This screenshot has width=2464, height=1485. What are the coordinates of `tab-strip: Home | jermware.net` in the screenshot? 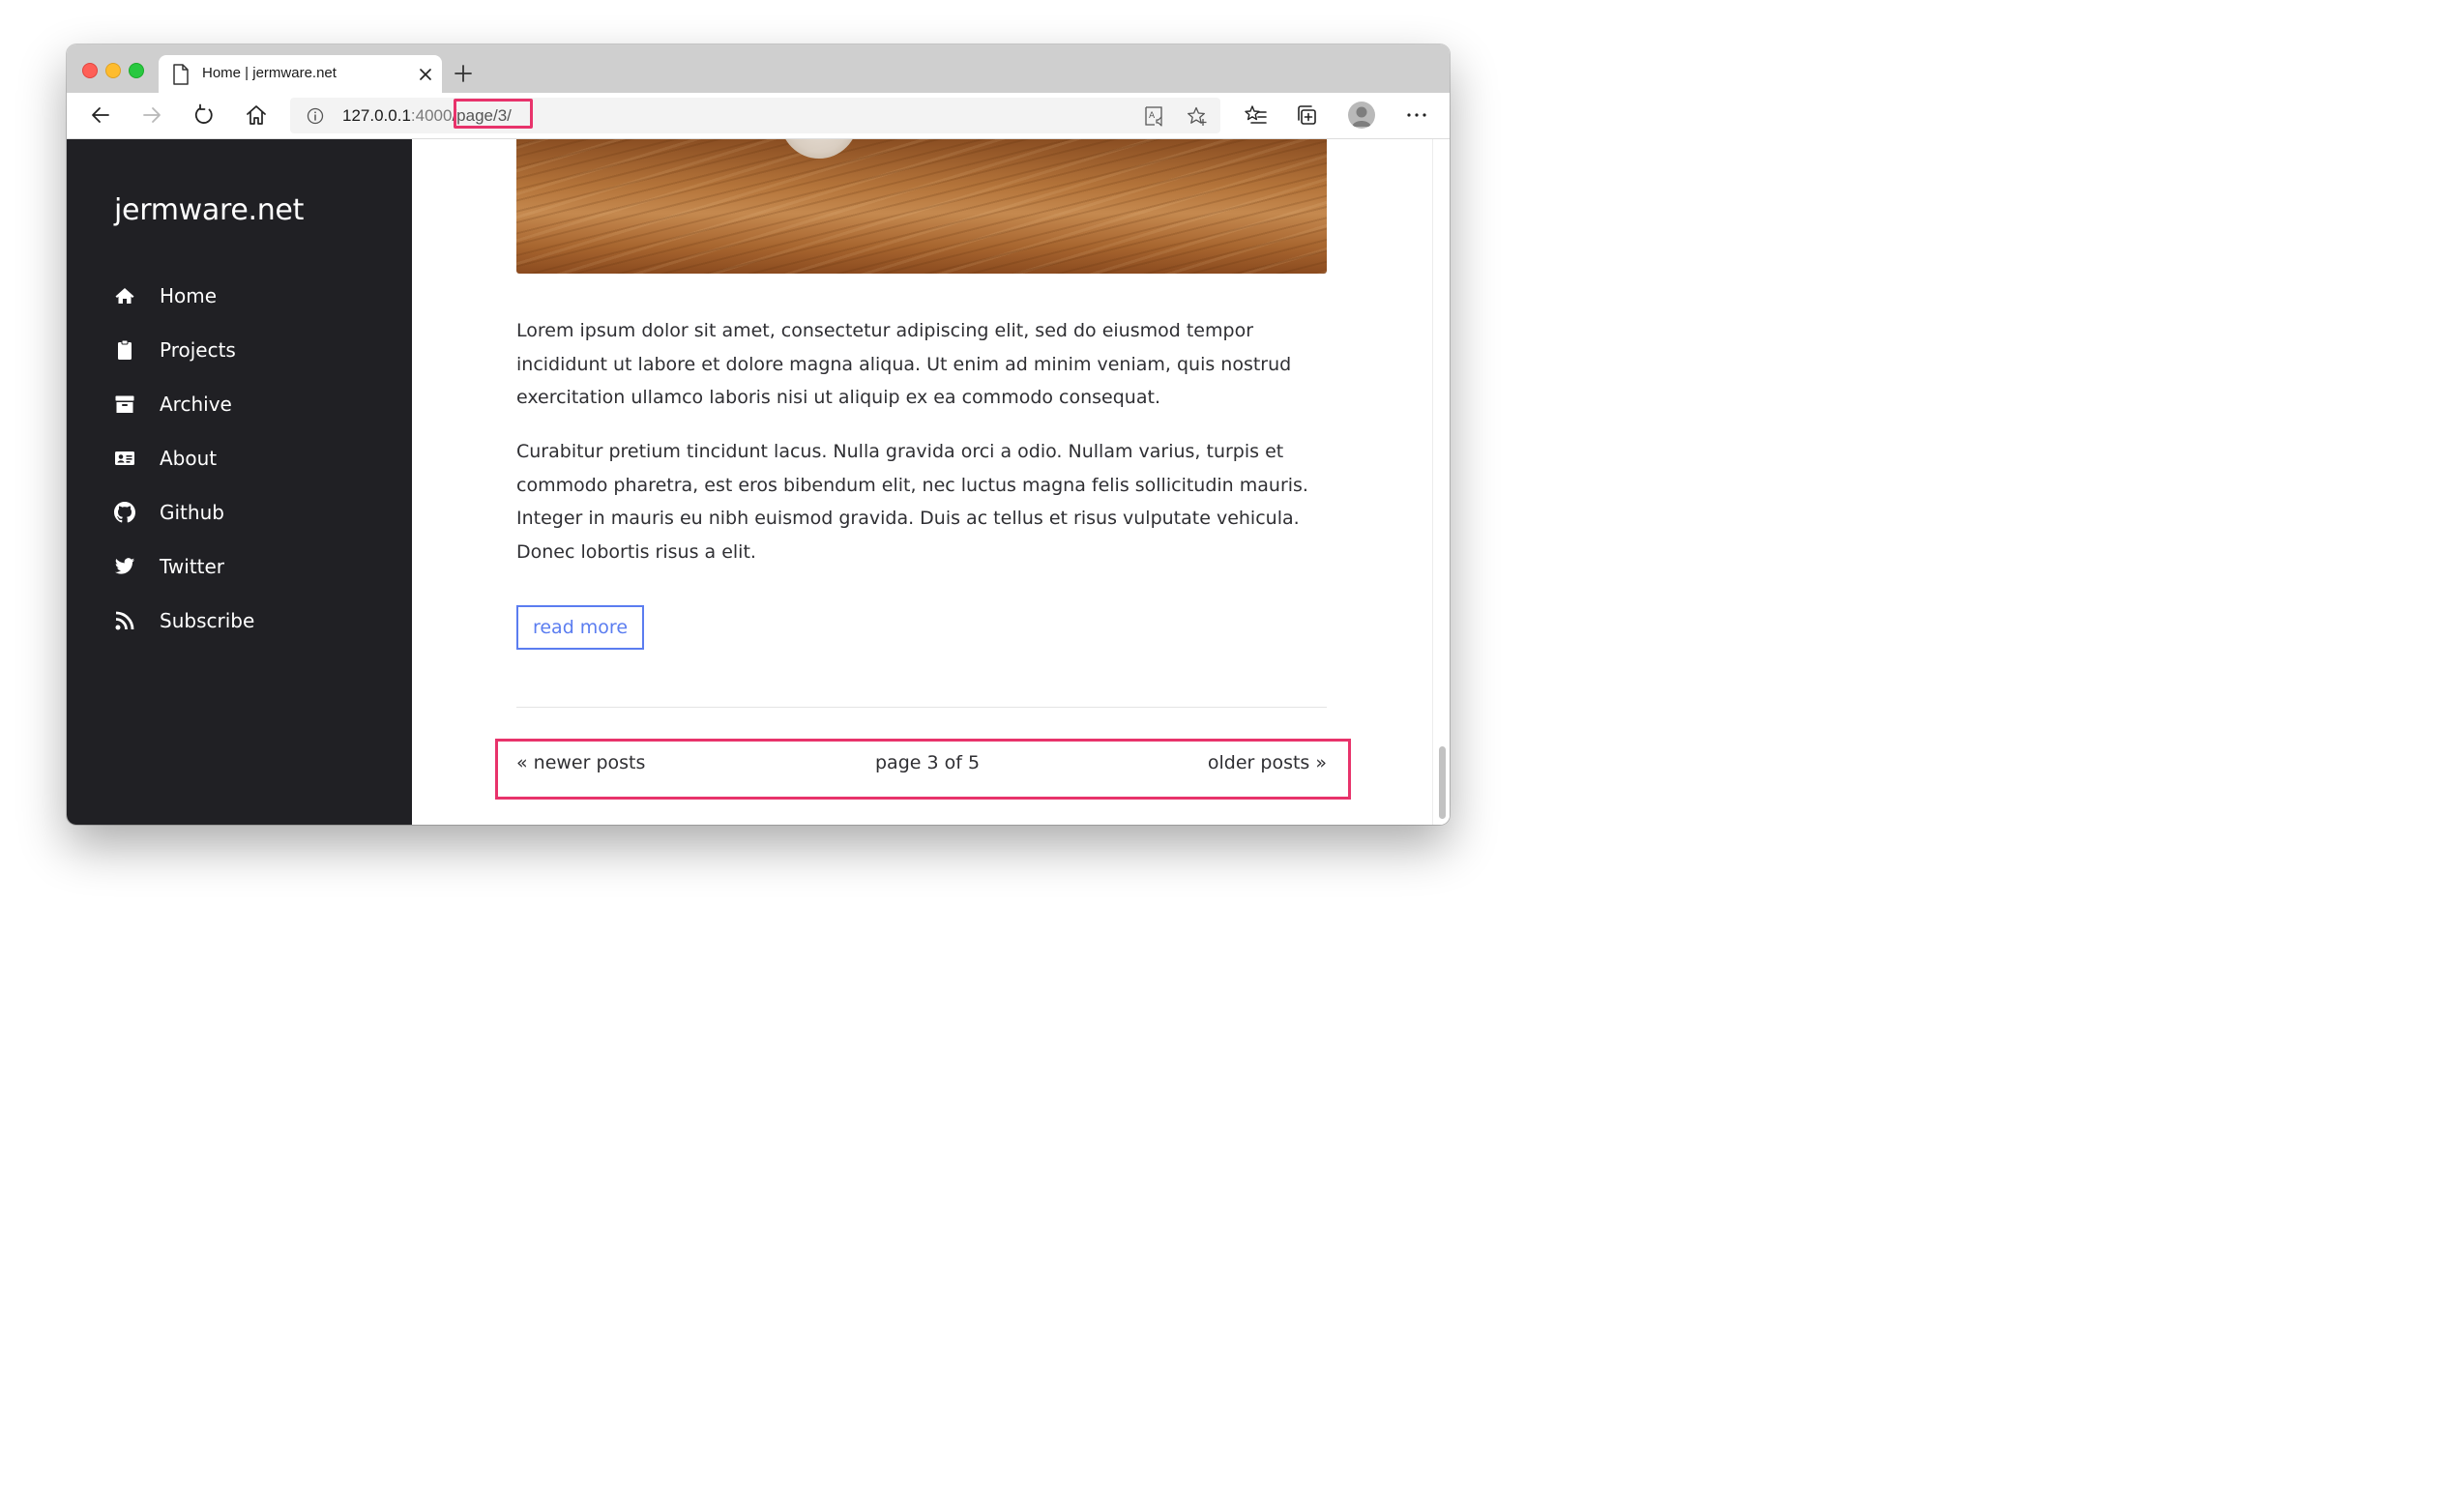 It's located at (759, 68).